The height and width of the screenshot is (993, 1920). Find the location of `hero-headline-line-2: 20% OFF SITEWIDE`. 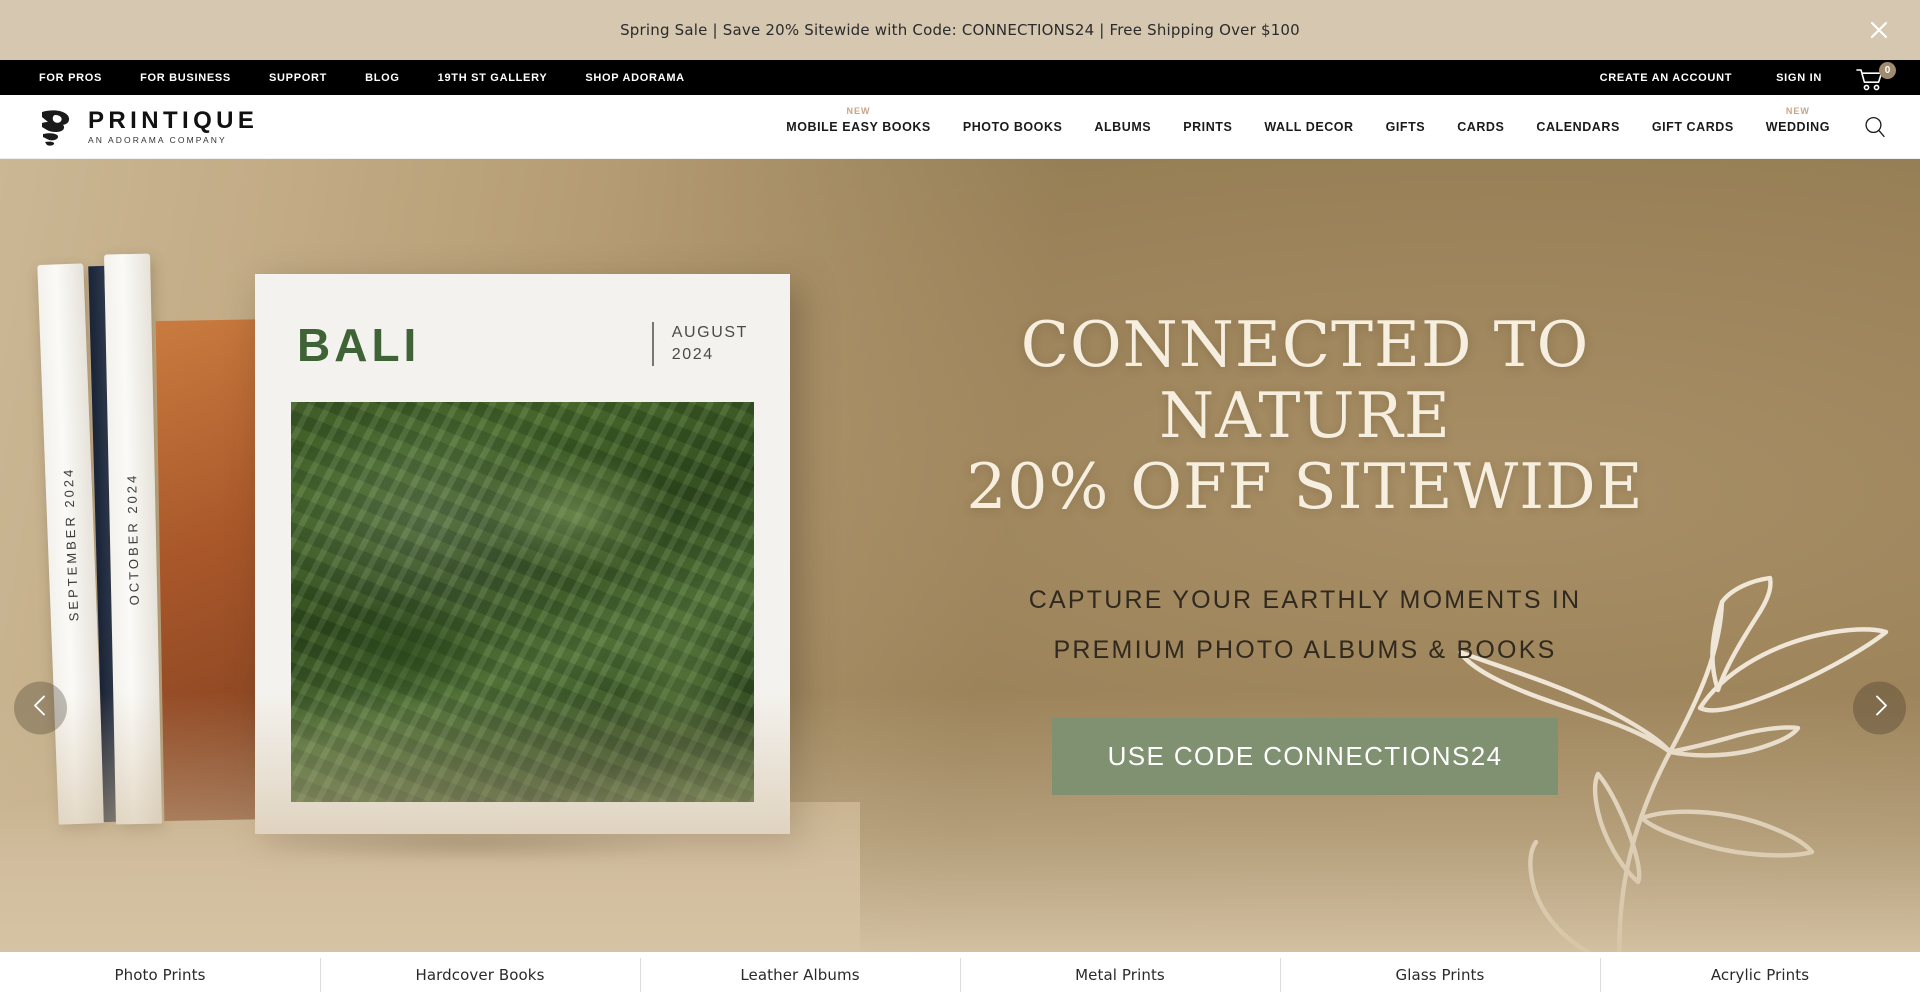

hero-headline-line-2: 20% OFF SITEWIDE is located at coordinates (1305, 487).